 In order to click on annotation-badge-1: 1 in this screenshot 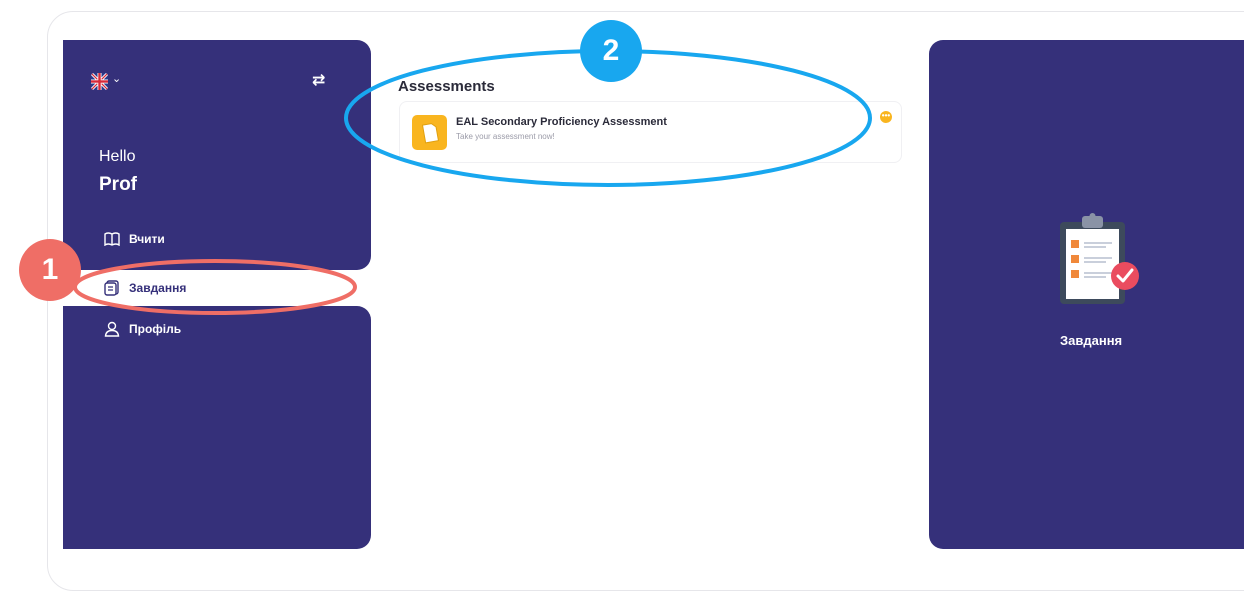, I will do `click(50, 270)`.